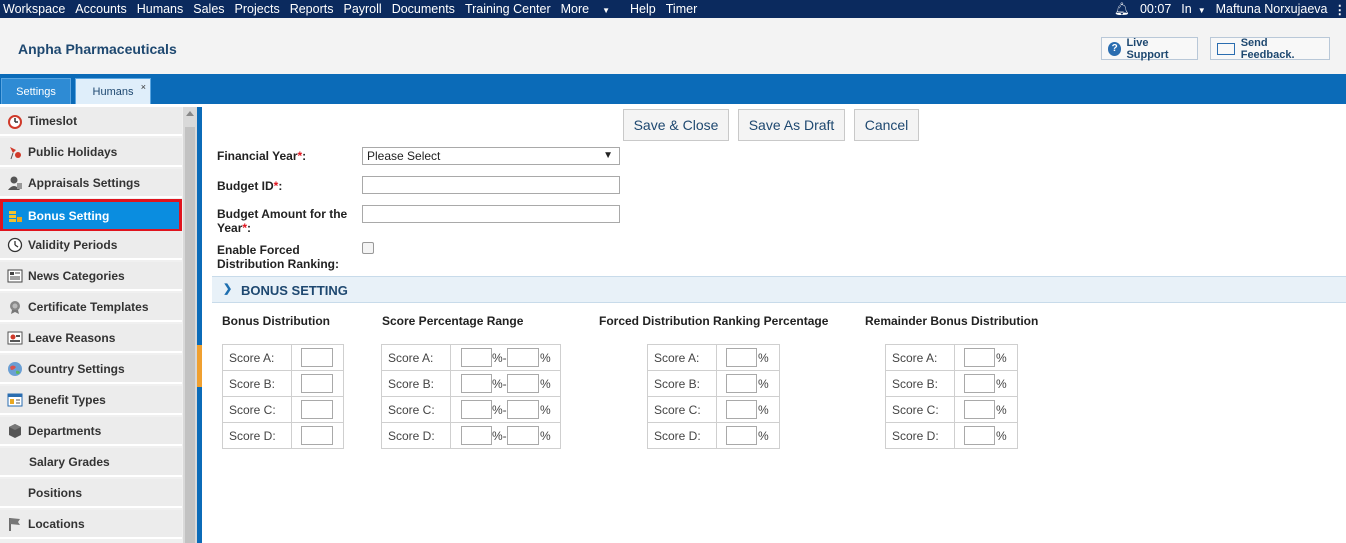 This screenshot has height=543, width=1346. I want to click on forced-input-c, so click(741, 409).